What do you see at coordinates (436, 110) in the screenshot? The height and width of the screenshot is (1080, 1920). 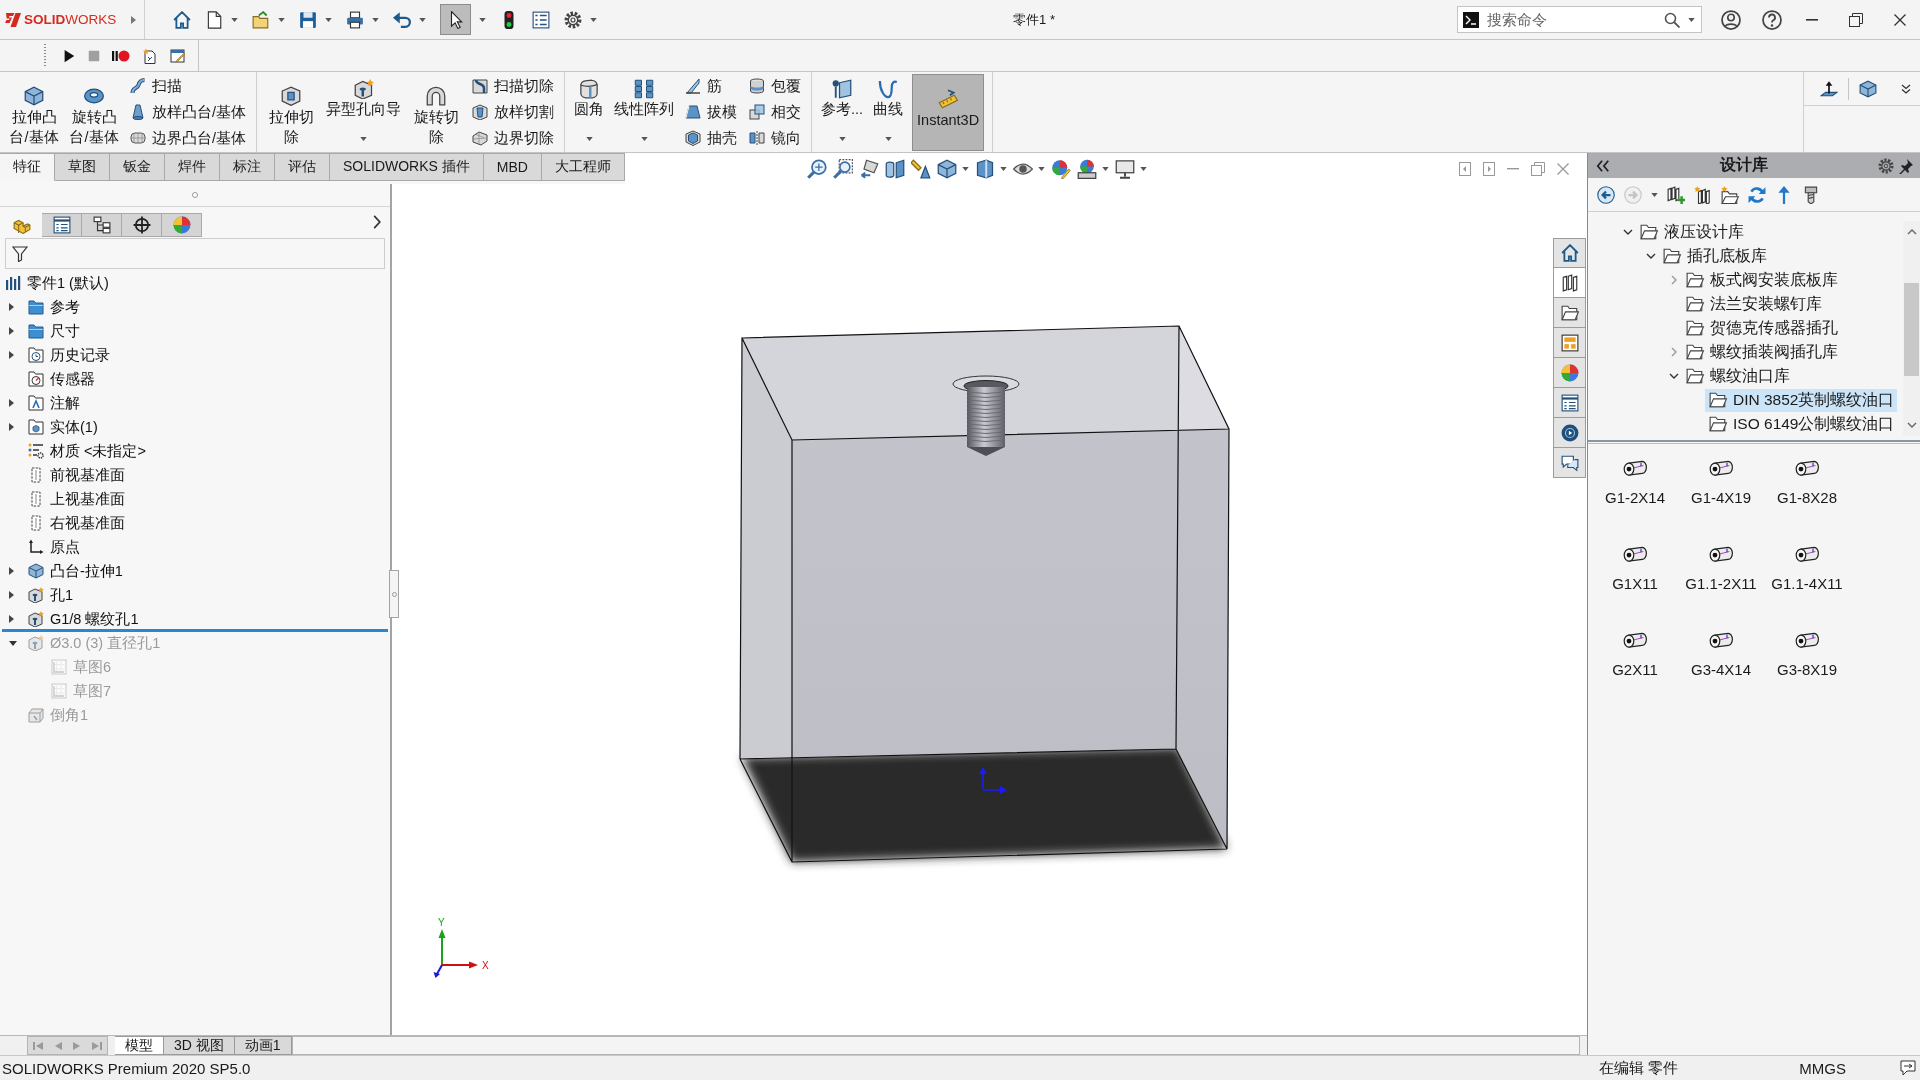 I see `command-button: 旋转切除` at bounding box center [436, 110].